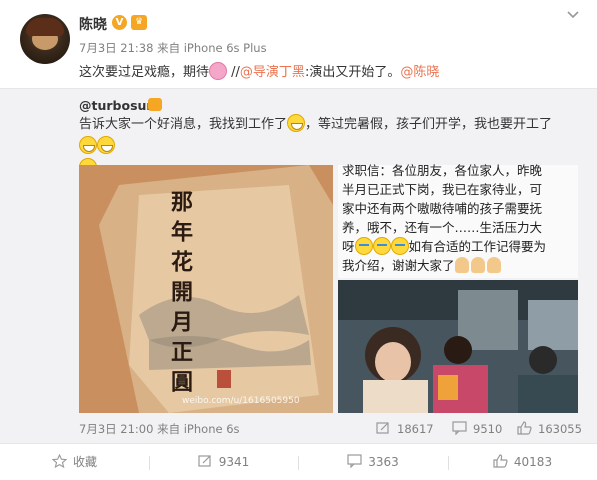  I want to click on post-text-plain: 这次要过足戏瘾，期待, so click(144, 72).